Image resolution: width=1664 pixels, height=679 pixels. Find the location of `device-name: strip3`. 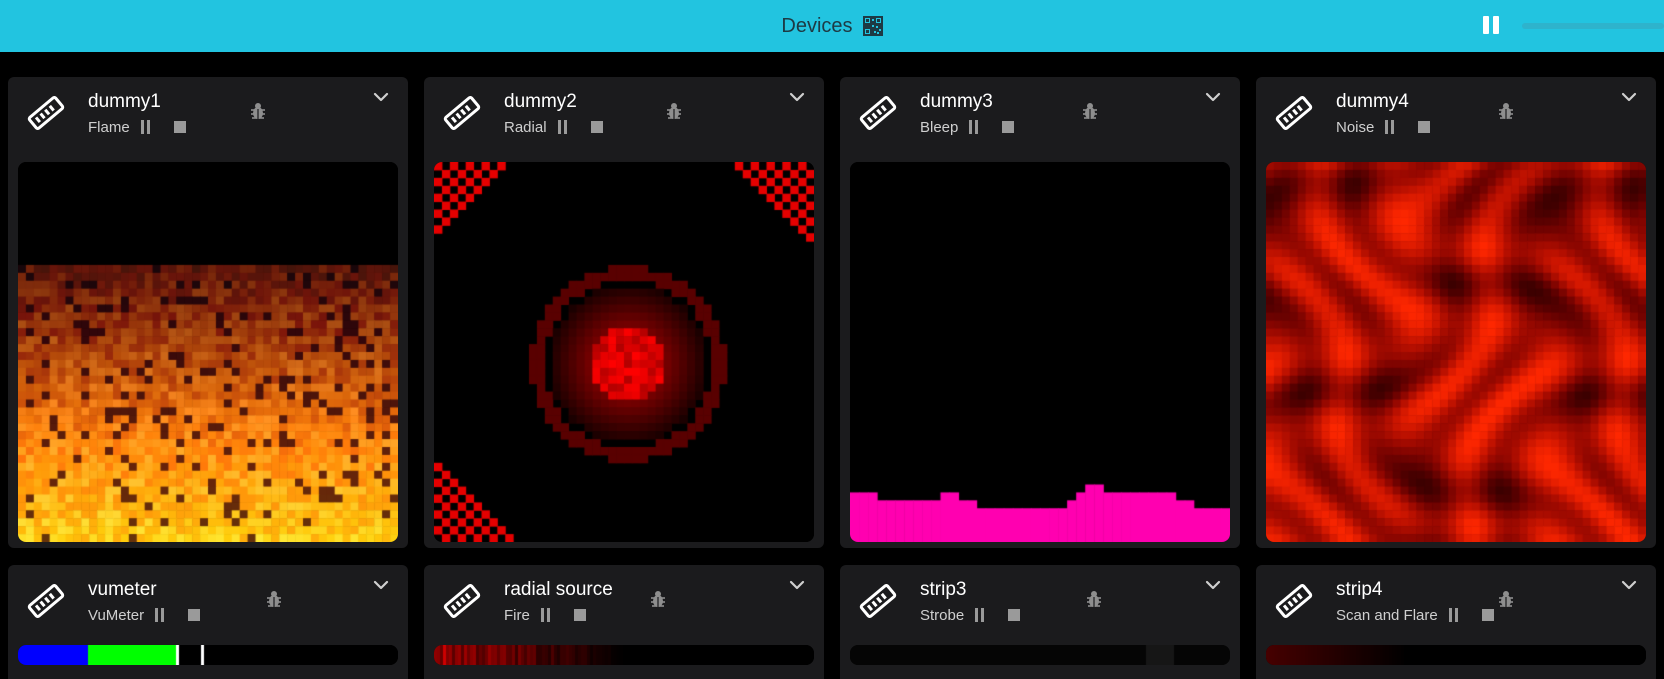

device-name: strip3 is located at coordinates (943, 589).